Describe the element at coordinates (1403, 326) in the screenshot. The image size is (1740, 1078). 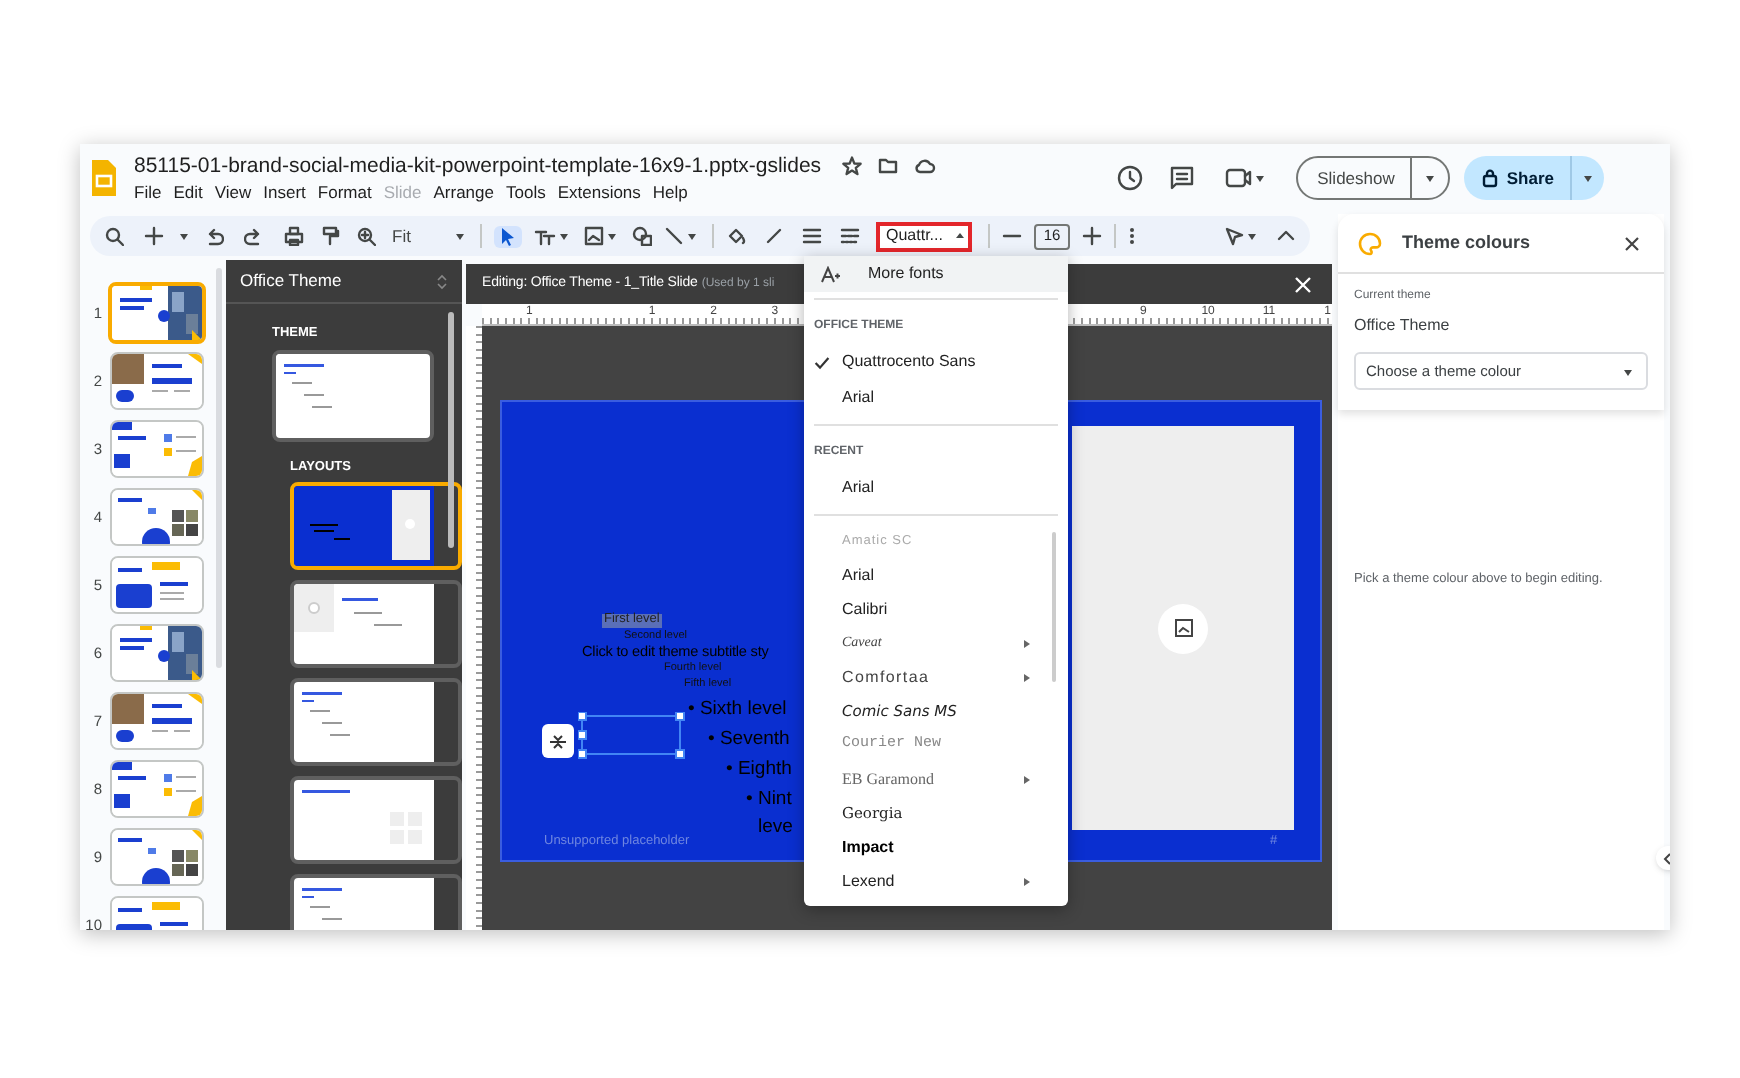
I see `theme-name: Office Theme` at that location.